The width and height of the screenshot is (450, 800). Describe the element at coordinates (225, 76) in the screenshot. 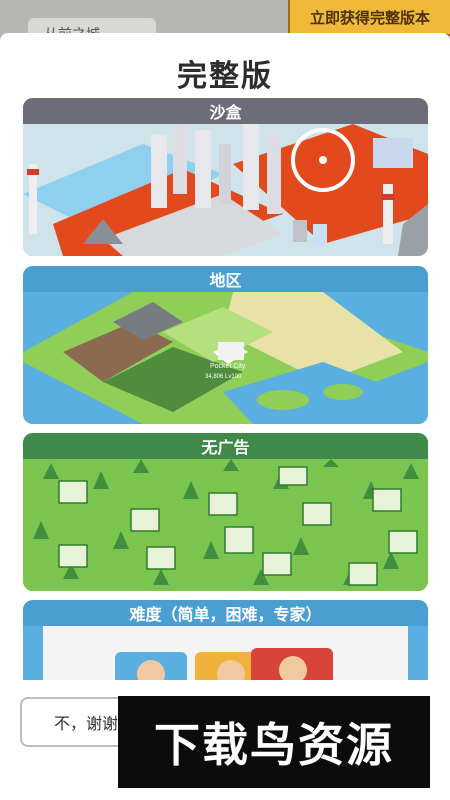

I see `modal-title: 完整版` at that location.